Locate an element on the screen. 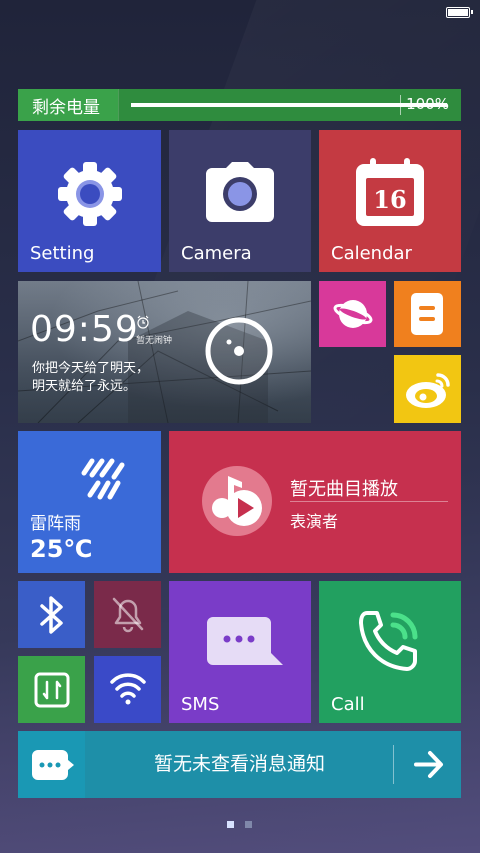 Image resolution: width=480 pixels, height=853 pixels. notification-icon-box is located at coordinates (51, 764).